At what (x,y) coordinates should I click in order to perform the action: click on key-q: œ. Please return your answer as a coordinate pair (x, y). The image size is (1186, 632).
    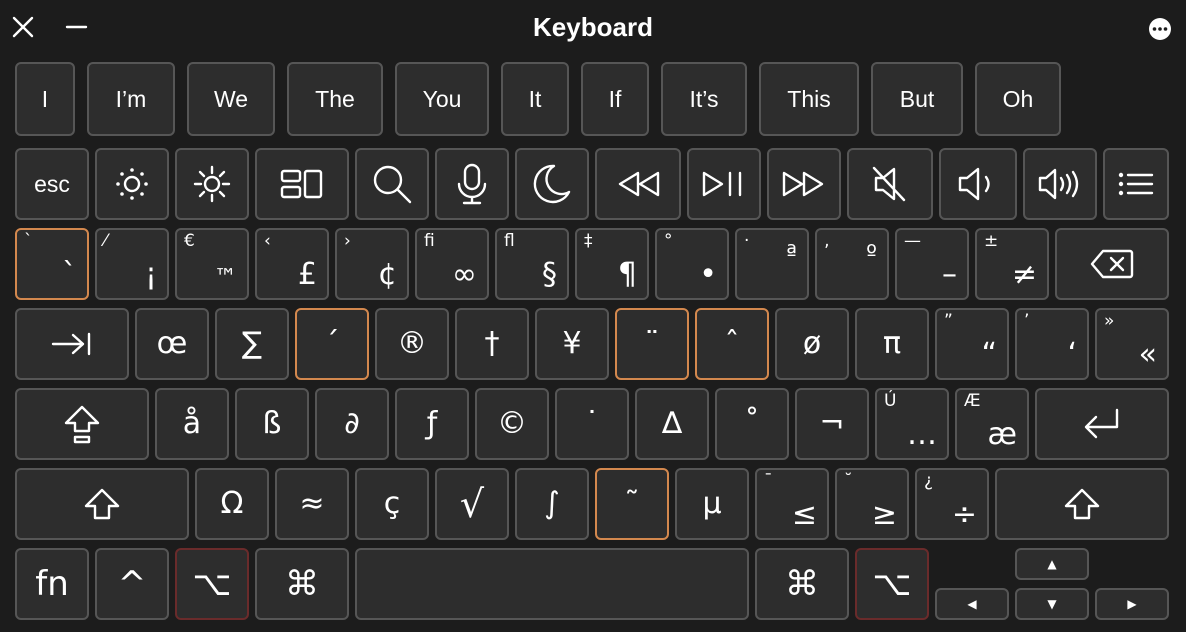
    Looking at the image, I should click on (172, 344).